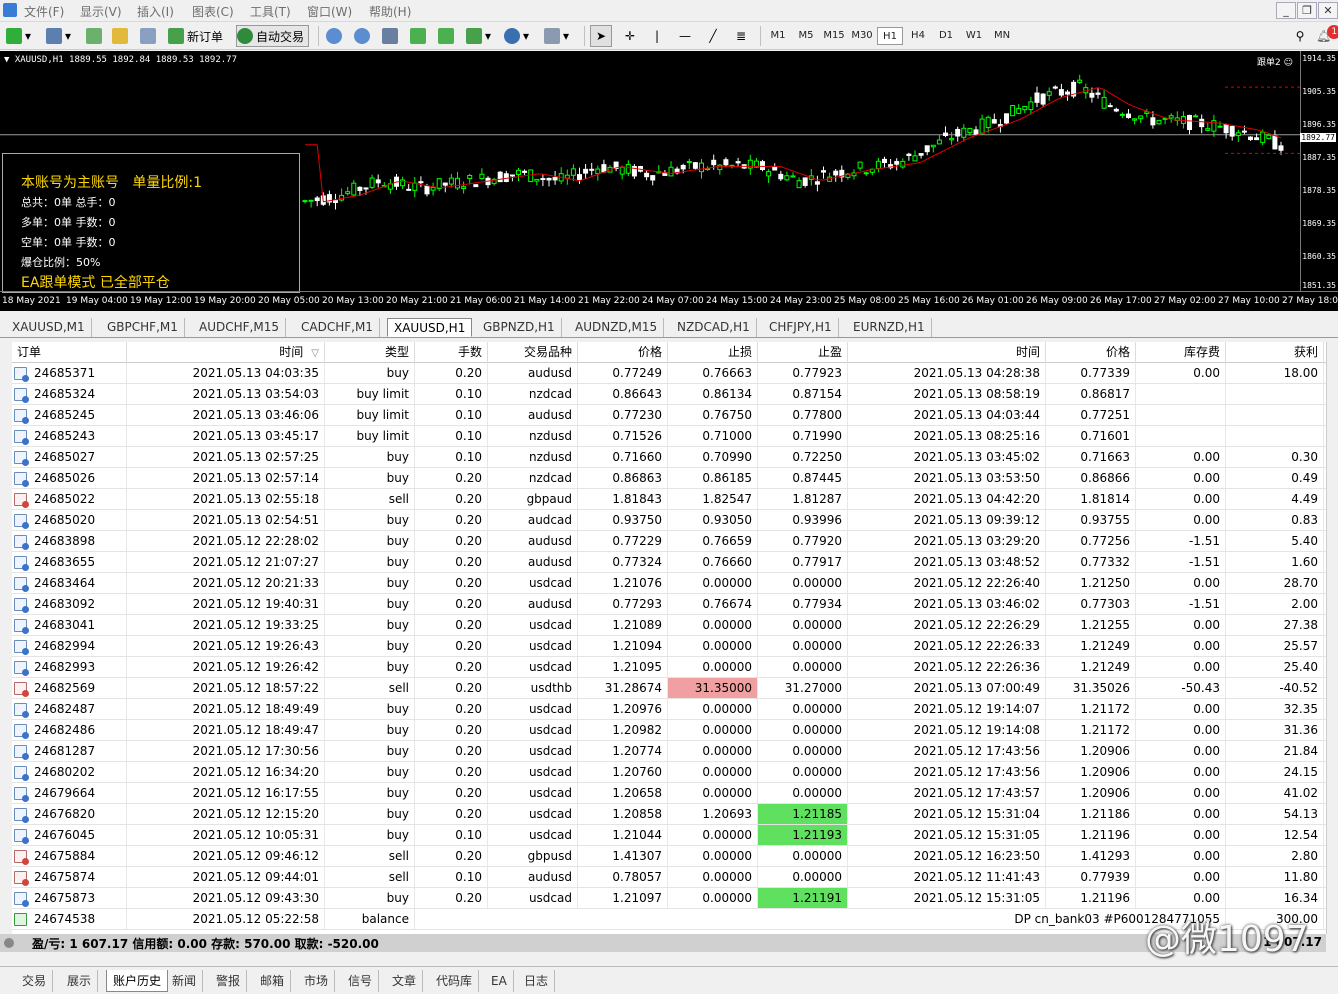 The width and height of the screenshot is (1338, 994). I want to click on indicators-button: ▾, so click(478, 36).